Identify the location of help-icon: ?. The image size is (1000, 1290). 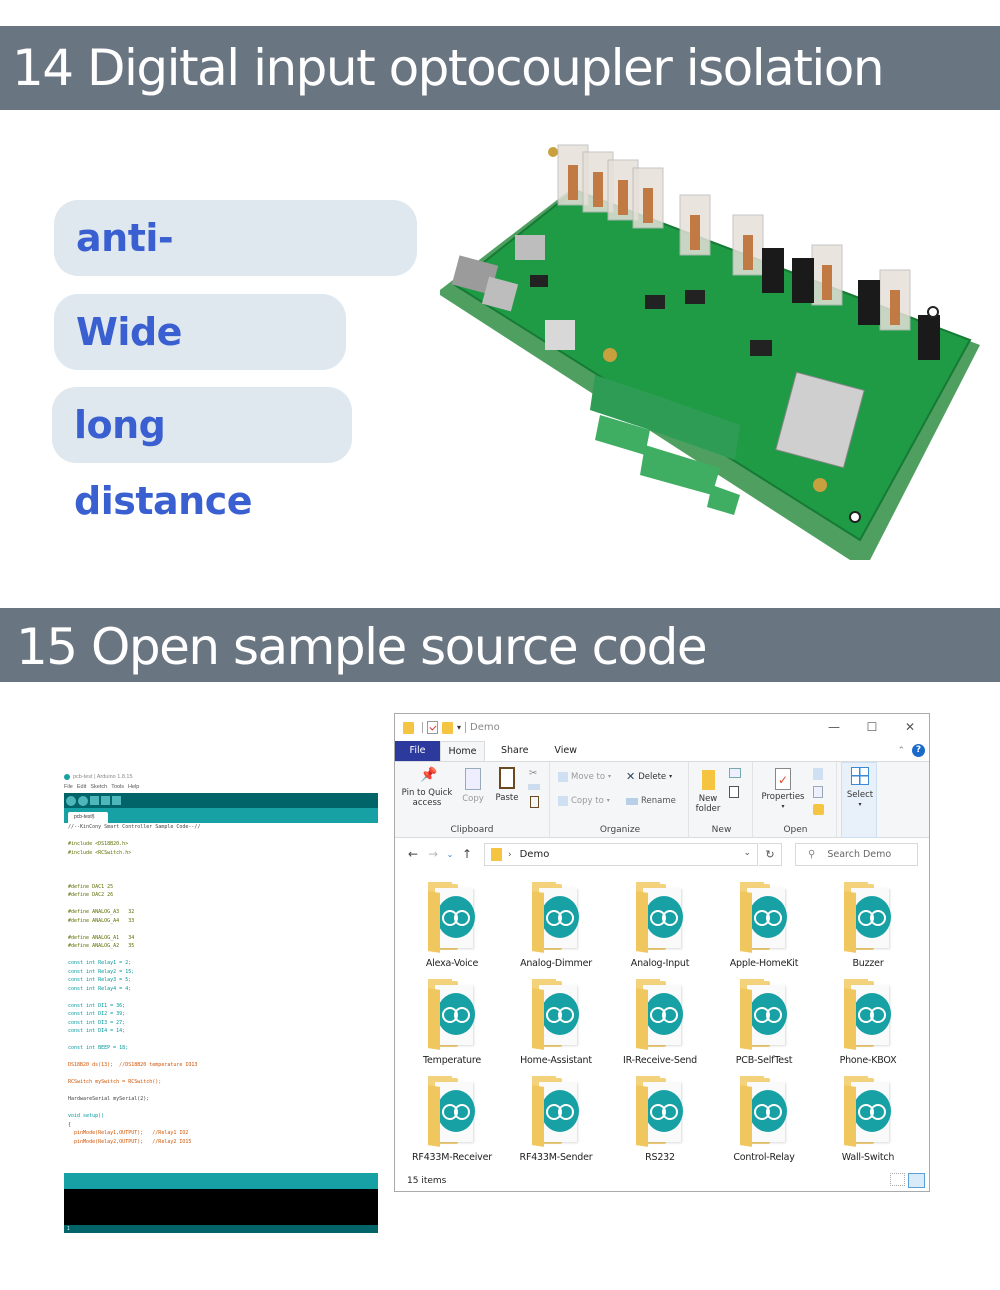
(918, 750).